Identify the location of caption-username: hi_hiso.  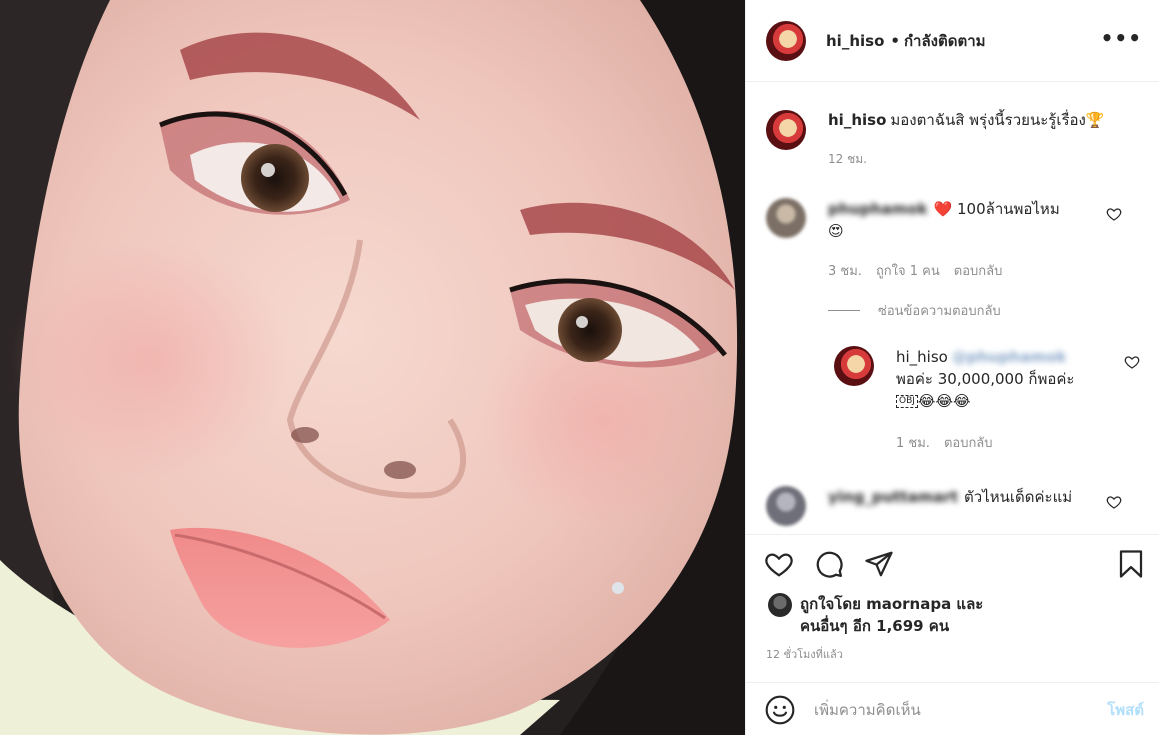
(857, 120).